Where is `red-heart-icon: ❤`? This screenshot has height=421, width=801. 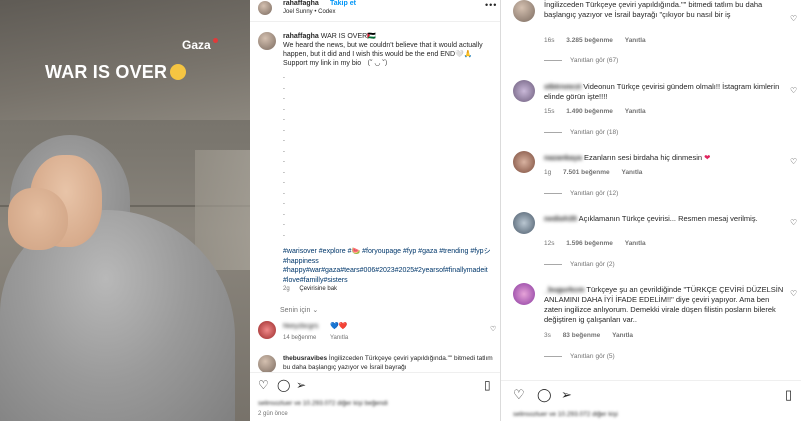 red-heart-icon: ❤ is located at coordinates (707, 157).